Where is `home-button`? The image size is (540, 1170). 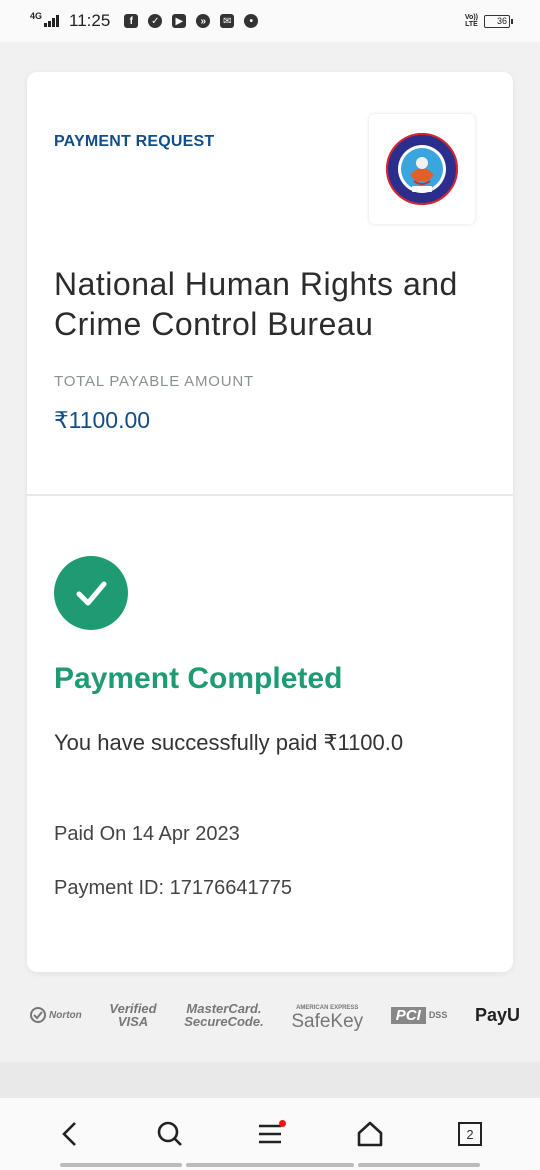
home-button is located at coordinates (370, 1134).